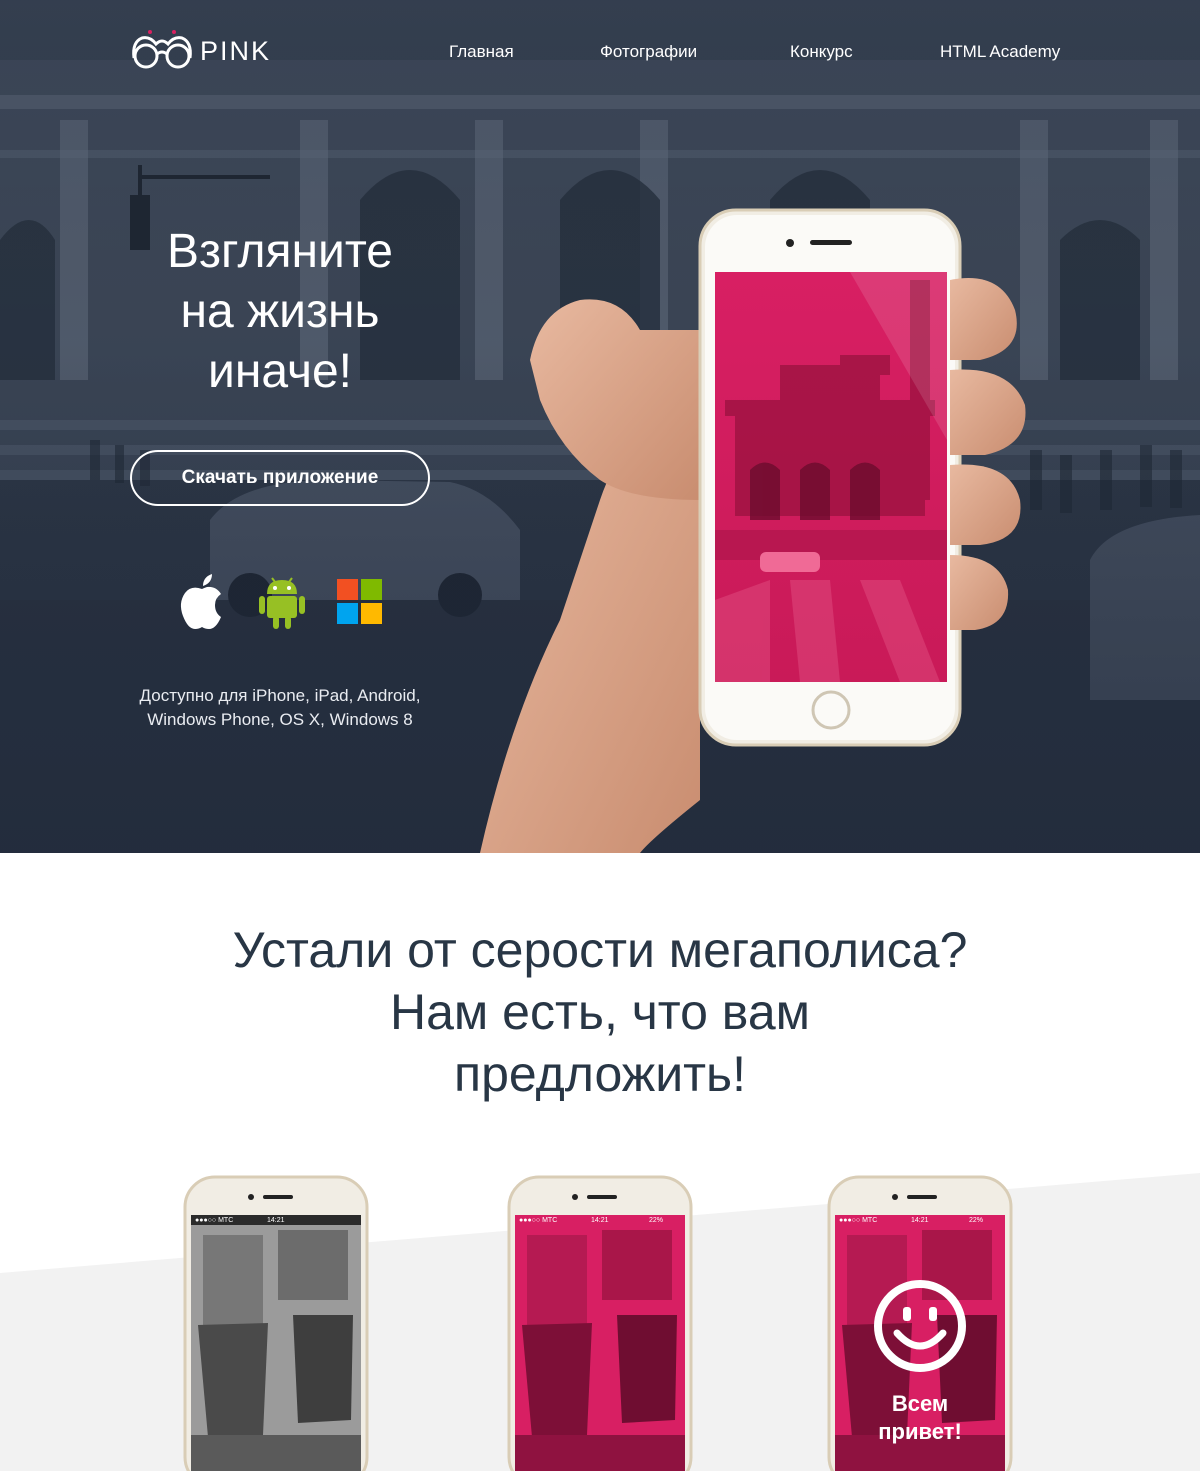 The height and width of the screenshot is (1471, 1200). I want to click on hero-title-line: на жизнь, so click(280, 311).